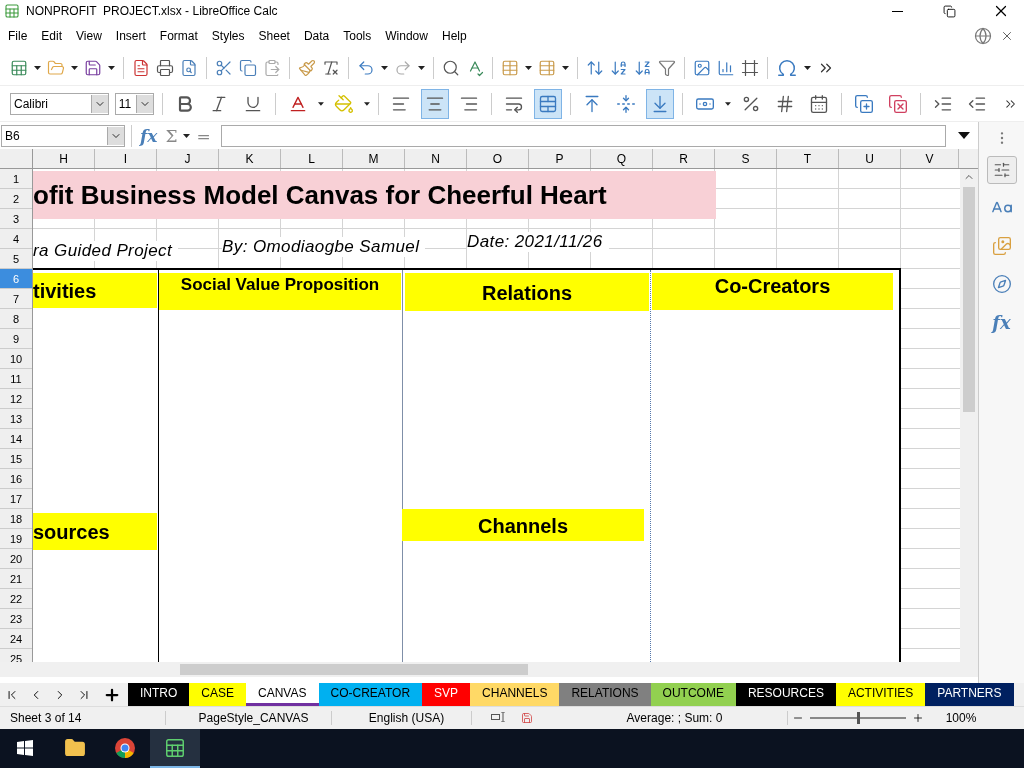  I want to click on sheet-tab: ACTIVITIES, so click(880, 694).